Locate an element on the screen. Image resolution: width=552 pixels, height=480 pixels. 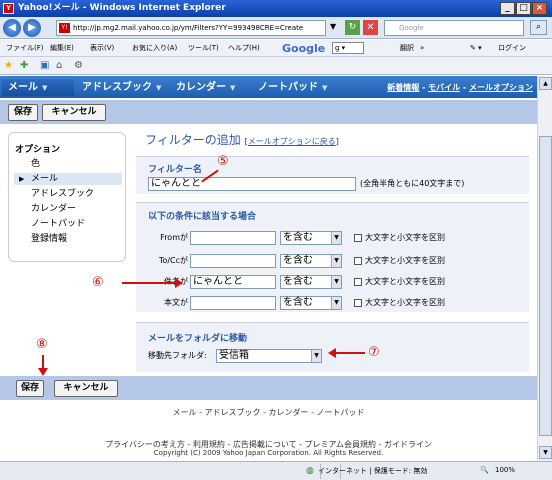
window-title: Yahoo!メール - Windows Internet Explorer is located at coordinates (122, 8).